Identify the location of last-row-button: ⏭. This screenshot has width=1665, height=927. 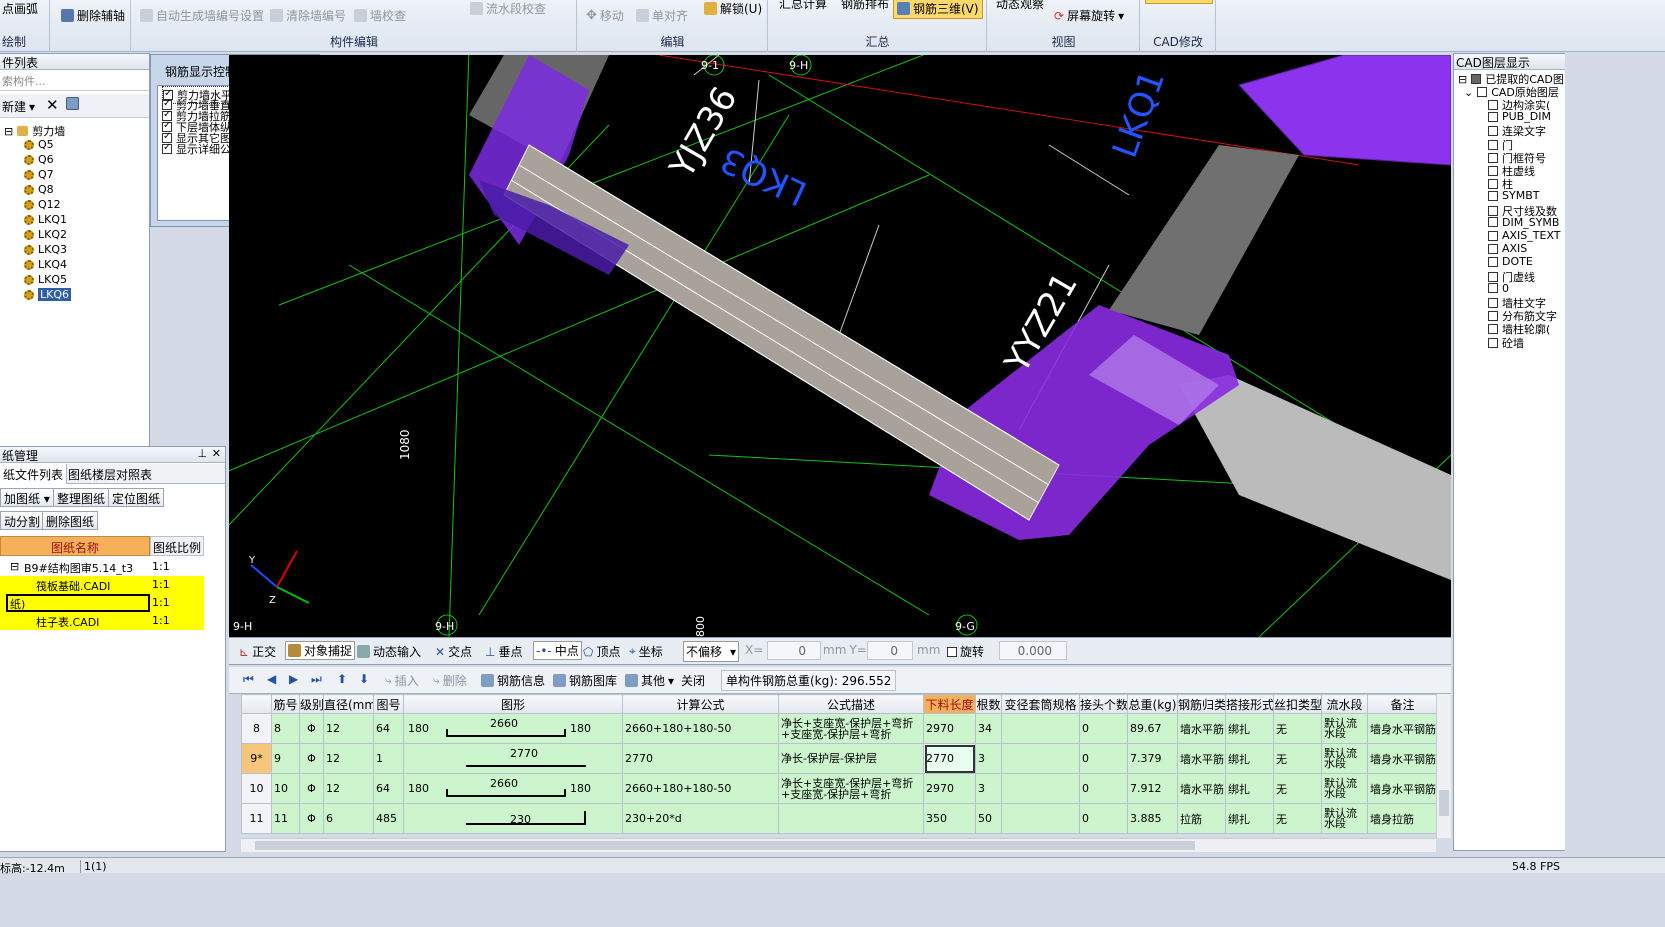
(316, 679).